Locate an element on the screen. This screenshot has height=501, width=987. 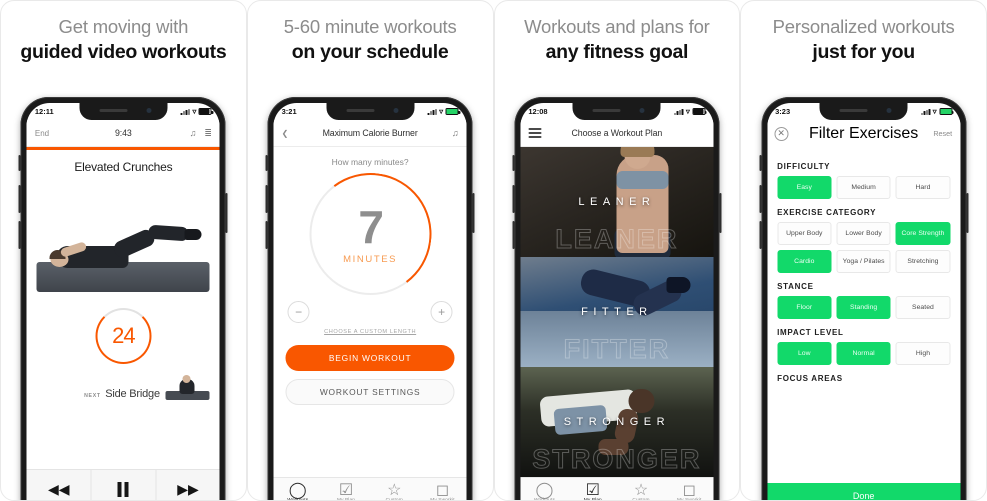
filter-nav-bar: ✕ Filter Exercises Reset is located at coordinates (864, 133).